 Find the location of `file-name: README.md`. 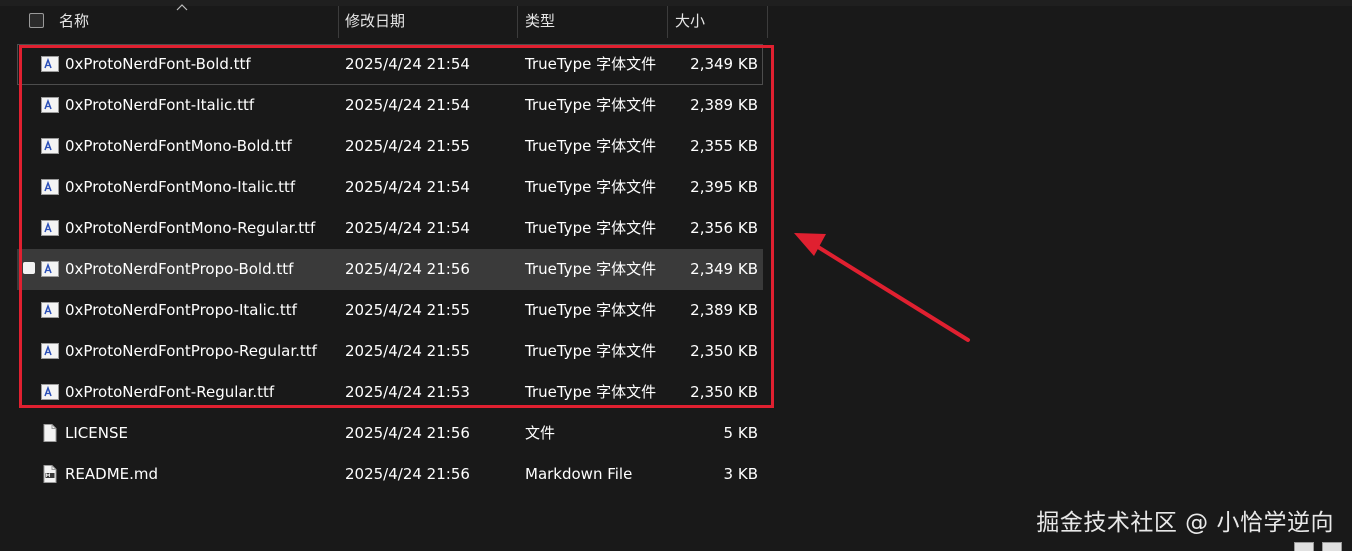

file-name: README.md is located at coordinates (111, 474).